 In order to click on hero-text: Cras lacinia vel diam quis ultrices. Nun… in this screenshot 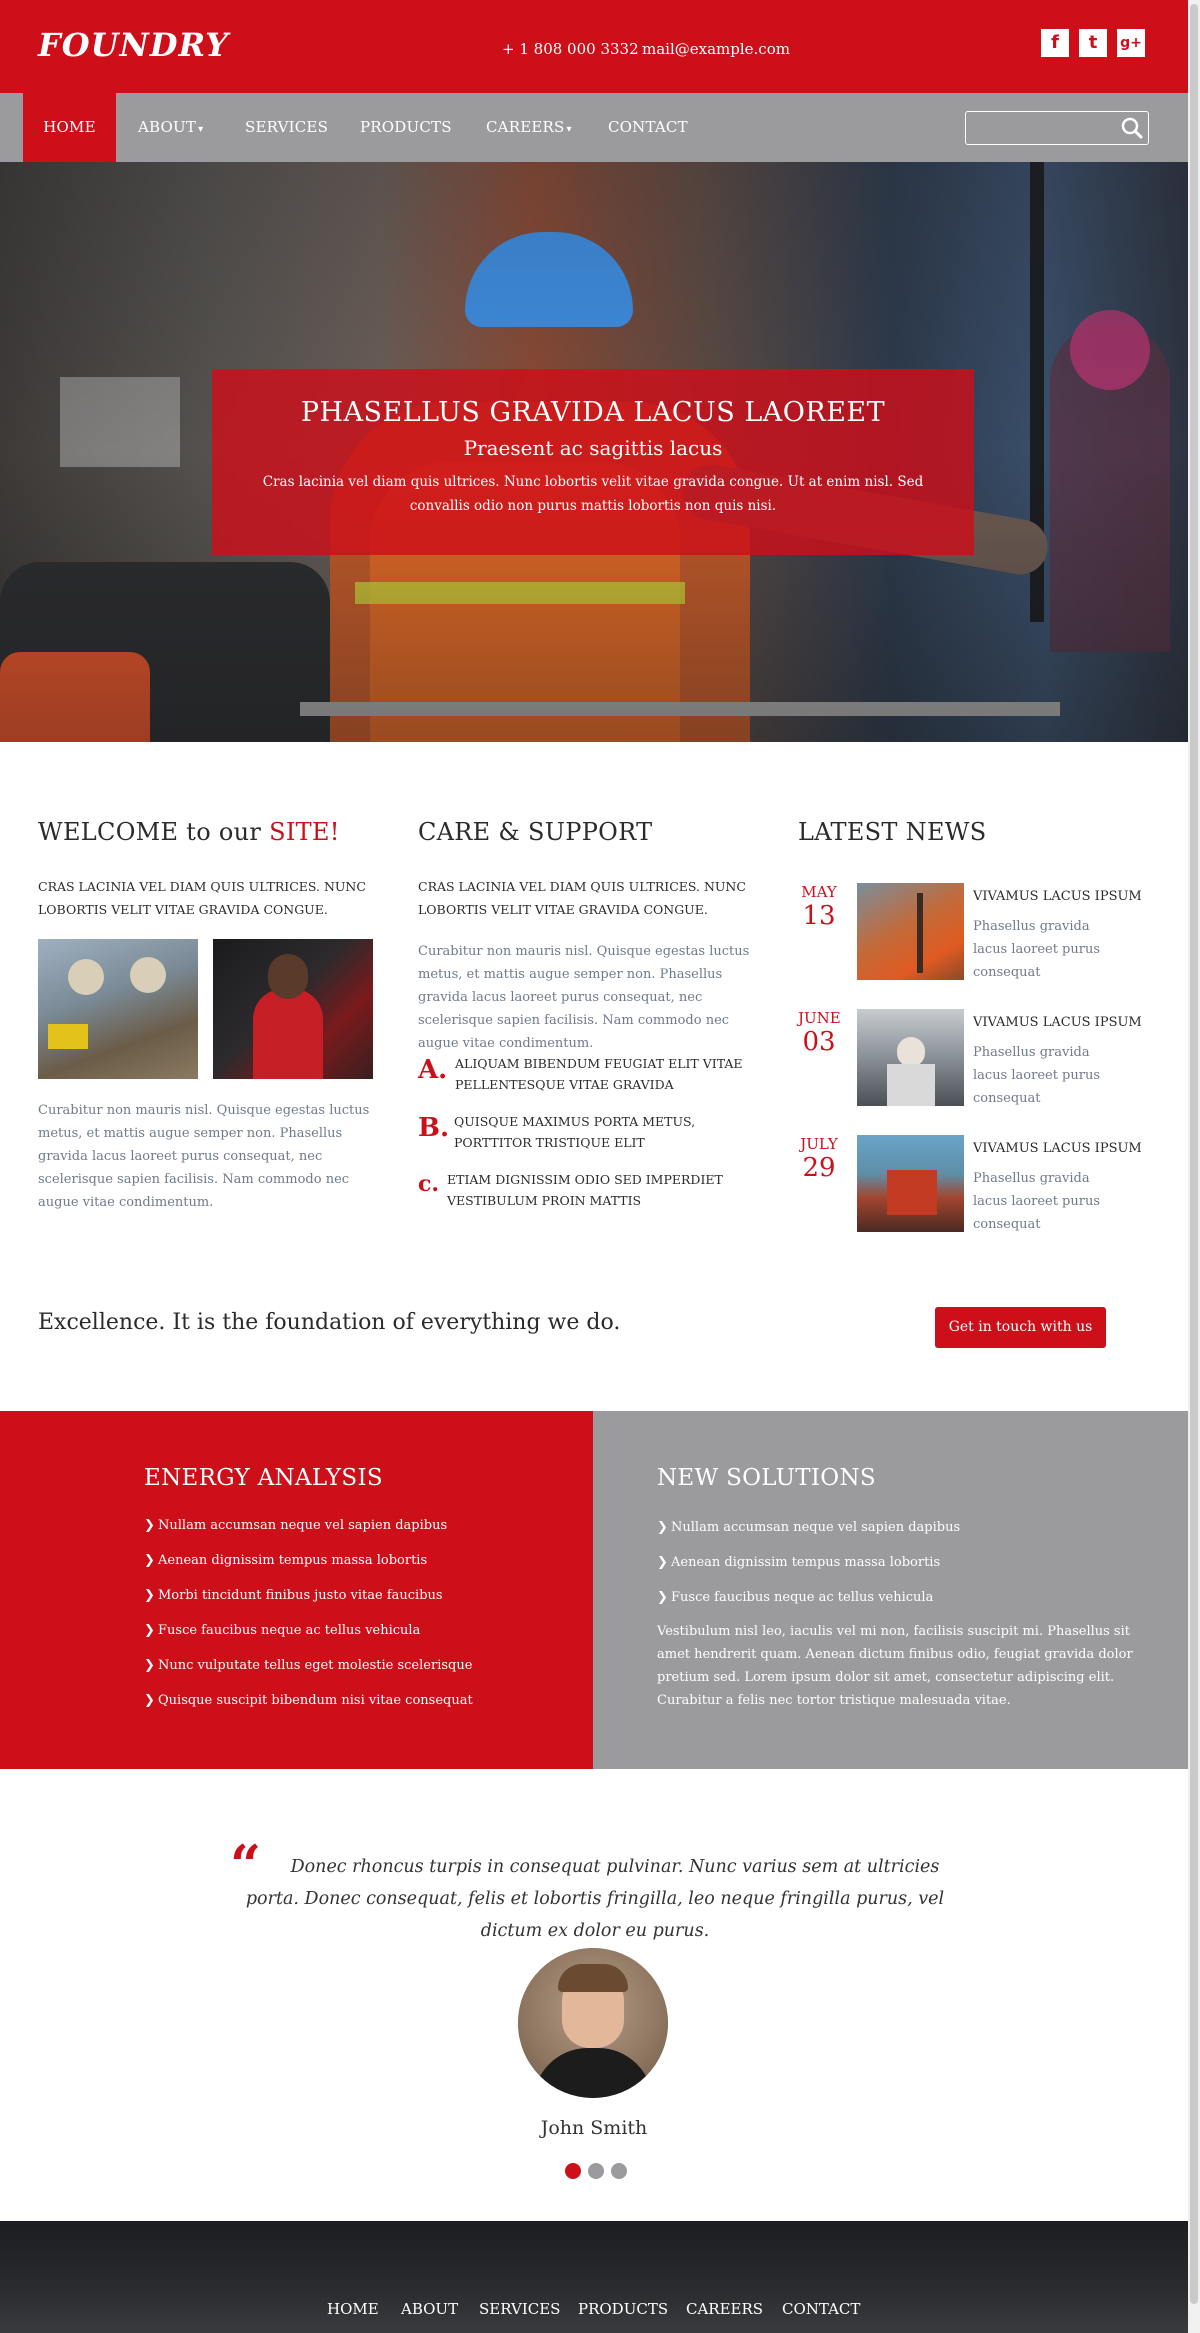, I will do `click(593, 494)`.